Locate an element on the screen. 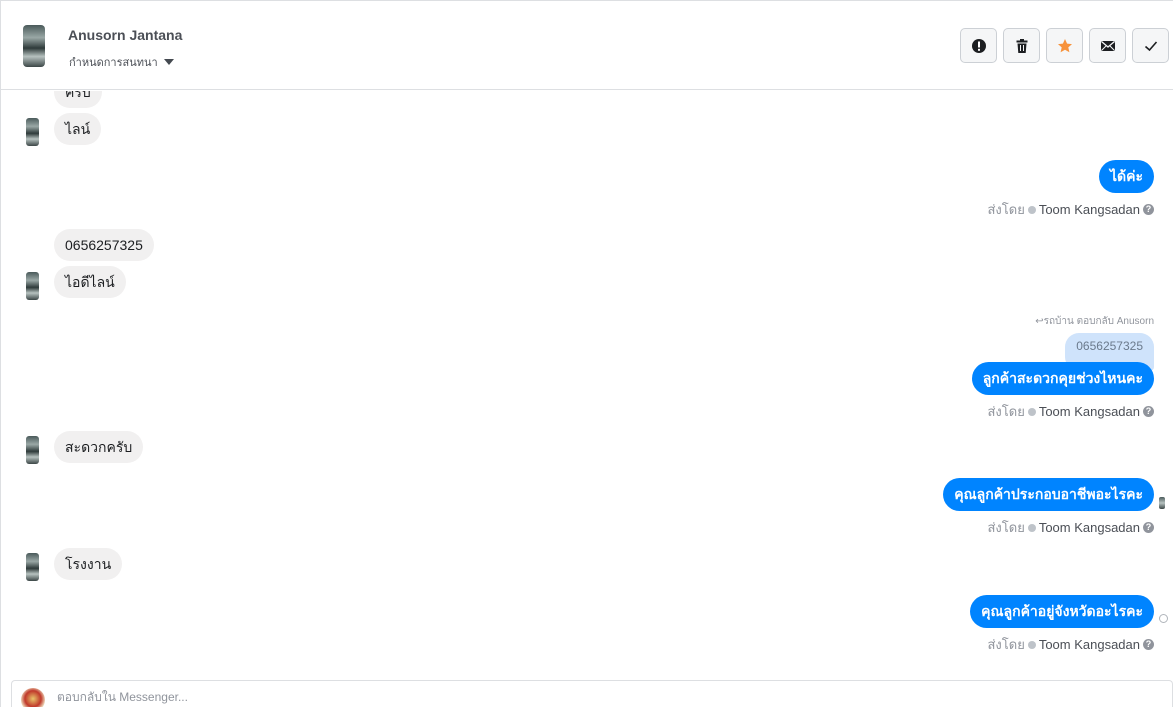 Image resolution: width=1173 pixels, height=707 pixels. outgoing-message: ลูกค้าสะดวกคุยช่วงไหนคะ is located at coordinates (1062, 378).